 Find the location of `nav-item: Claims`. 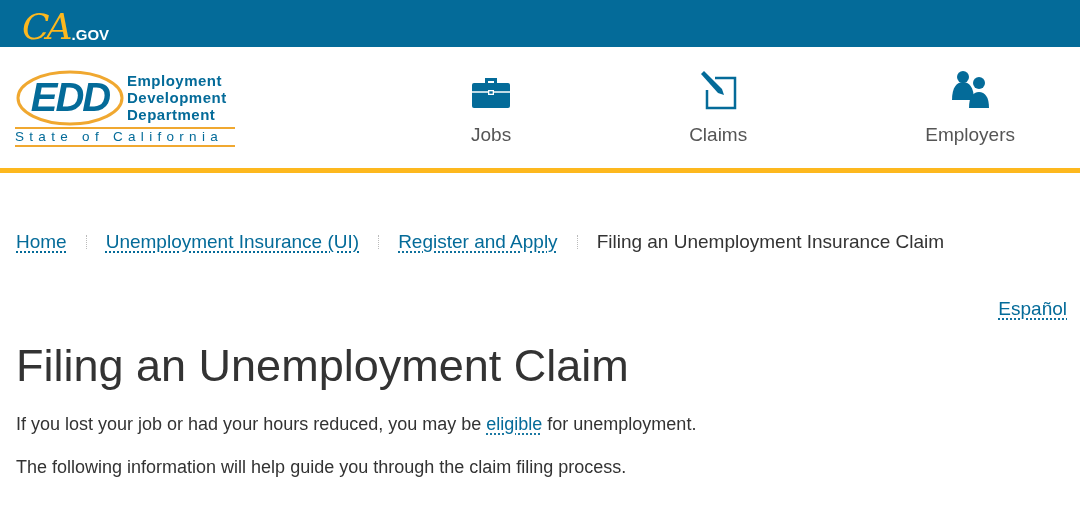

nav-item: Claims is located at coordinates (718, 107).